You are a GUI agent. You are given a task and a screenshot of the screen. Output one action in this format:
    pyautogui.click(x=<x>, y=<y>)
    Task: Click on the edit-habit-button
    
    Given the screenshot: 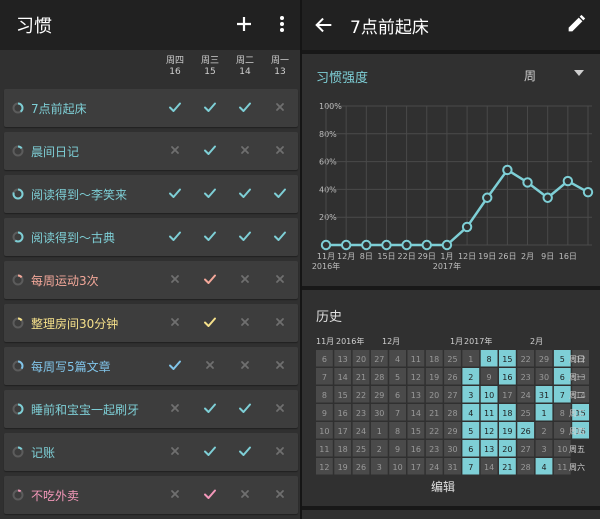 What is the action you would take?
    pyautogui.click(x=576, y=24)
    